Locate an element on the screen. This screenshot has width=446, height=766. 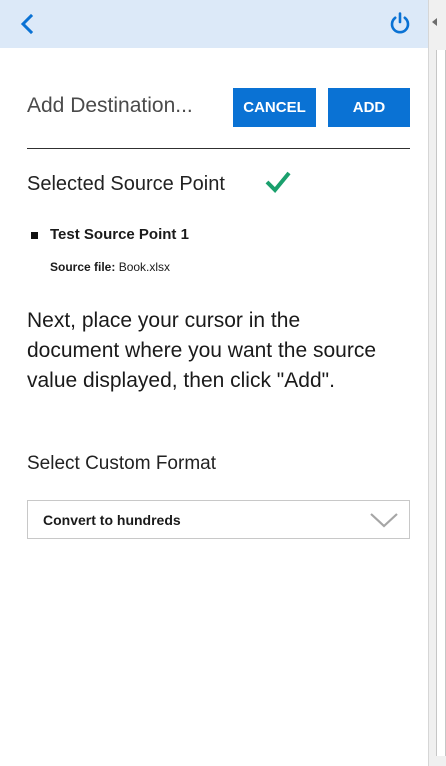
custom-format-label: Select Custom Format is located at coordinates (121, 463).